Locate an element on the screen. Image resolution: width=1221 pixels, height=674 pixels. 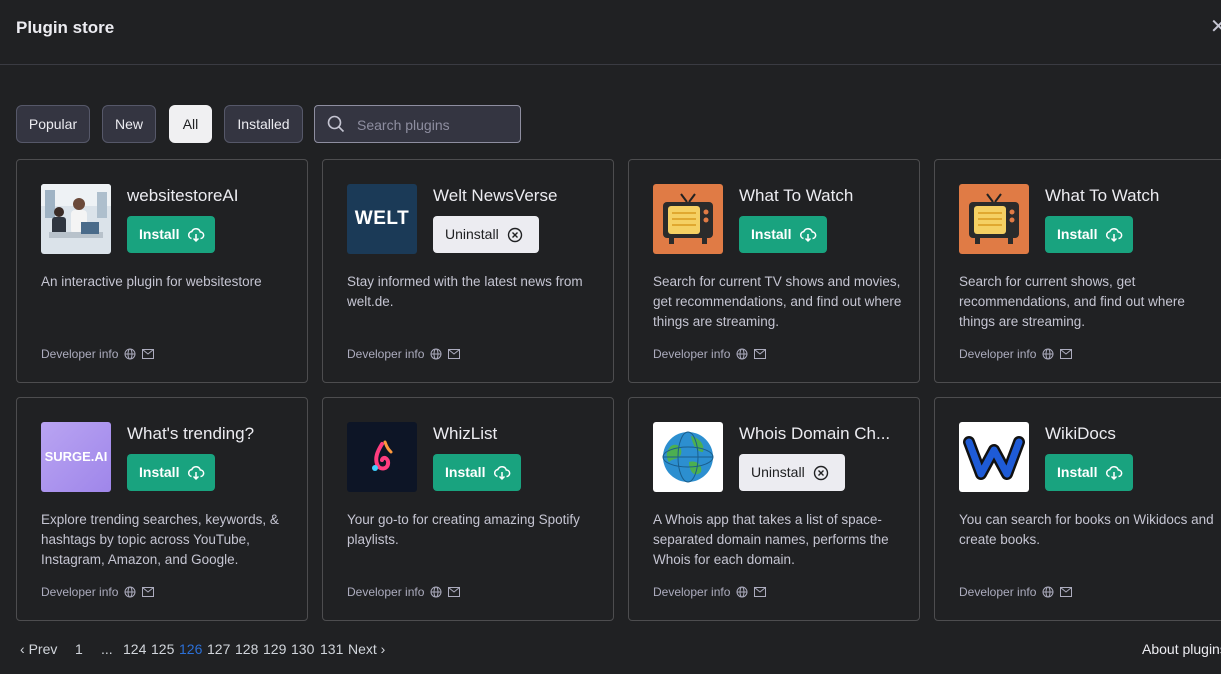
page-link: 131 is located at coordinates (331, 649).